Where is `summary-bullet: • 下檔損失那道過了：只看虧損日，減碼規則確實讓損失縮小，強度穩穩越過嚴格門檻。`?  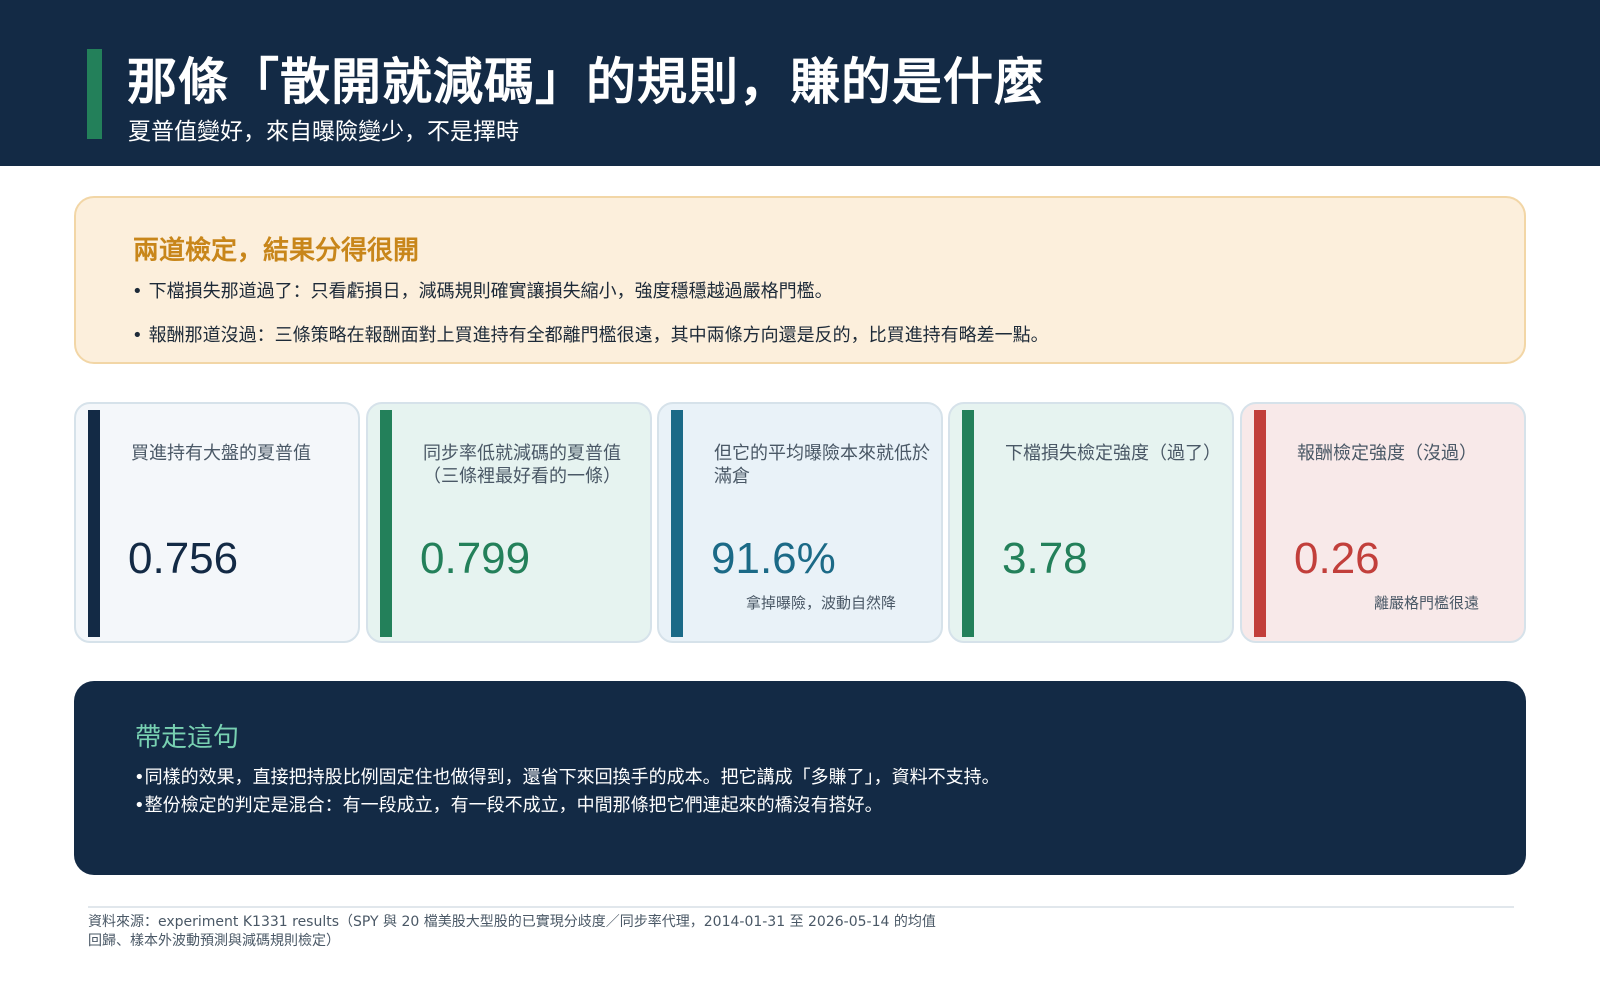 summary-bullet: • 下檔損失那道過了：只看虧損日，減碼規則確實讓損失縮小，強度穩穩越過嚴格門檻。 is located at coordinates (482, 290).